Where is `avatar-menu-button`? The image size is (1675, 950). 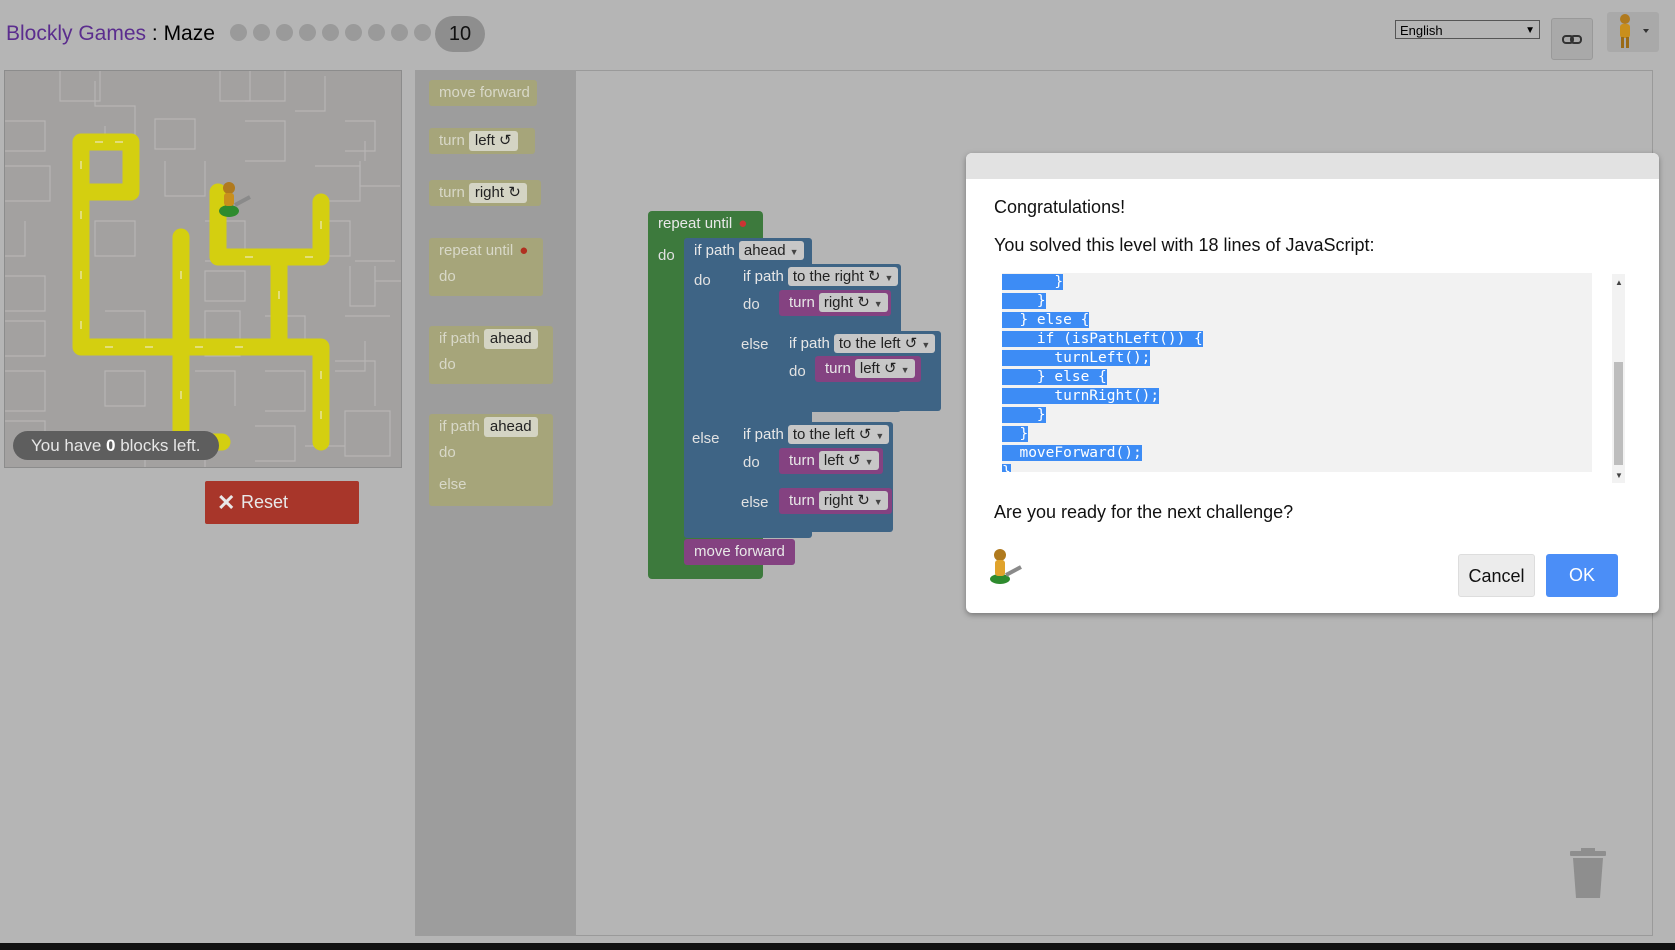 avatar-menu-button is located at coordinates (1633, 32).